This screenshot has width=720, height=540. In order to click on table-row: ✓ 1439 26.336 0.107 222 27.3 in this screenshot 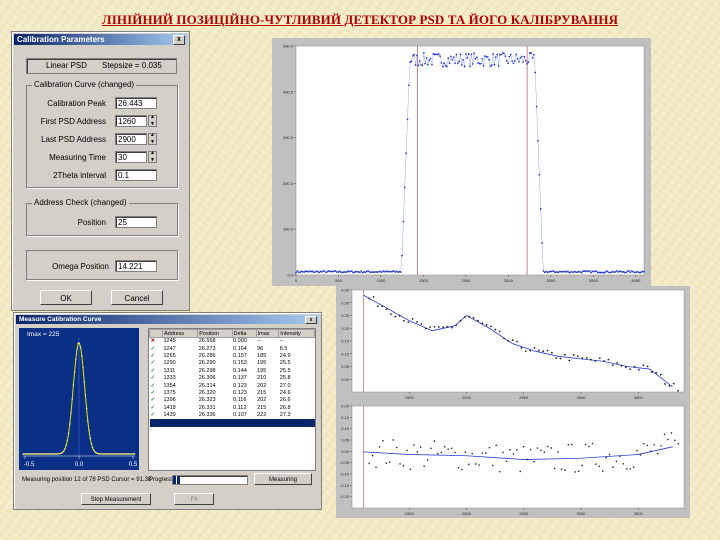, I will do `click(232, 415)`.